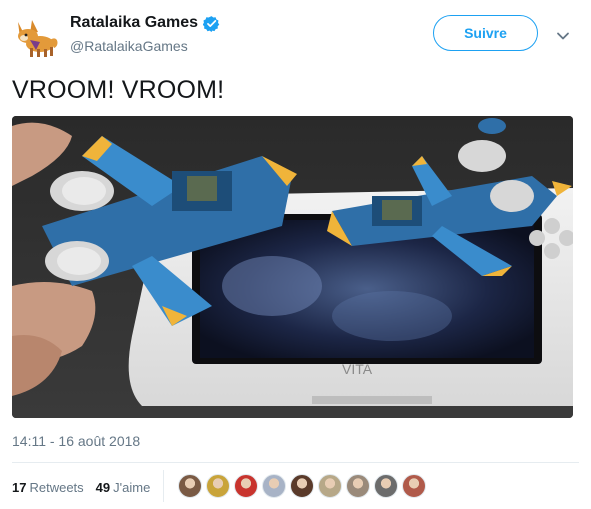 The image size is (591, 509). What do you see at coordinates (56, 487) in the screenshot?
I see `retweets-label: Retweets` at bounding box center [56, 487].